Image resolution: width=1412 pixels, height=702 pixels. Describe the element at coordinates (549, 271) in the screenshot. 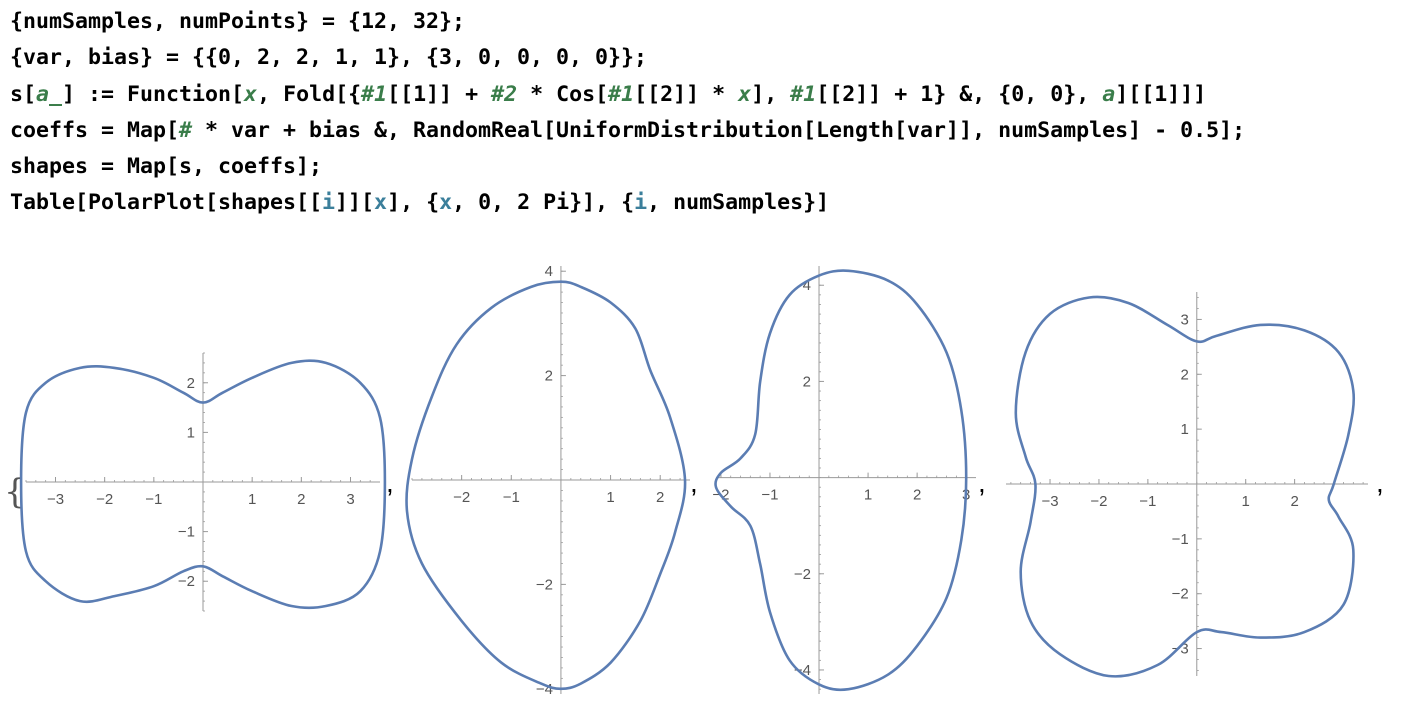

I see `y-tick-label: 4` at that location.